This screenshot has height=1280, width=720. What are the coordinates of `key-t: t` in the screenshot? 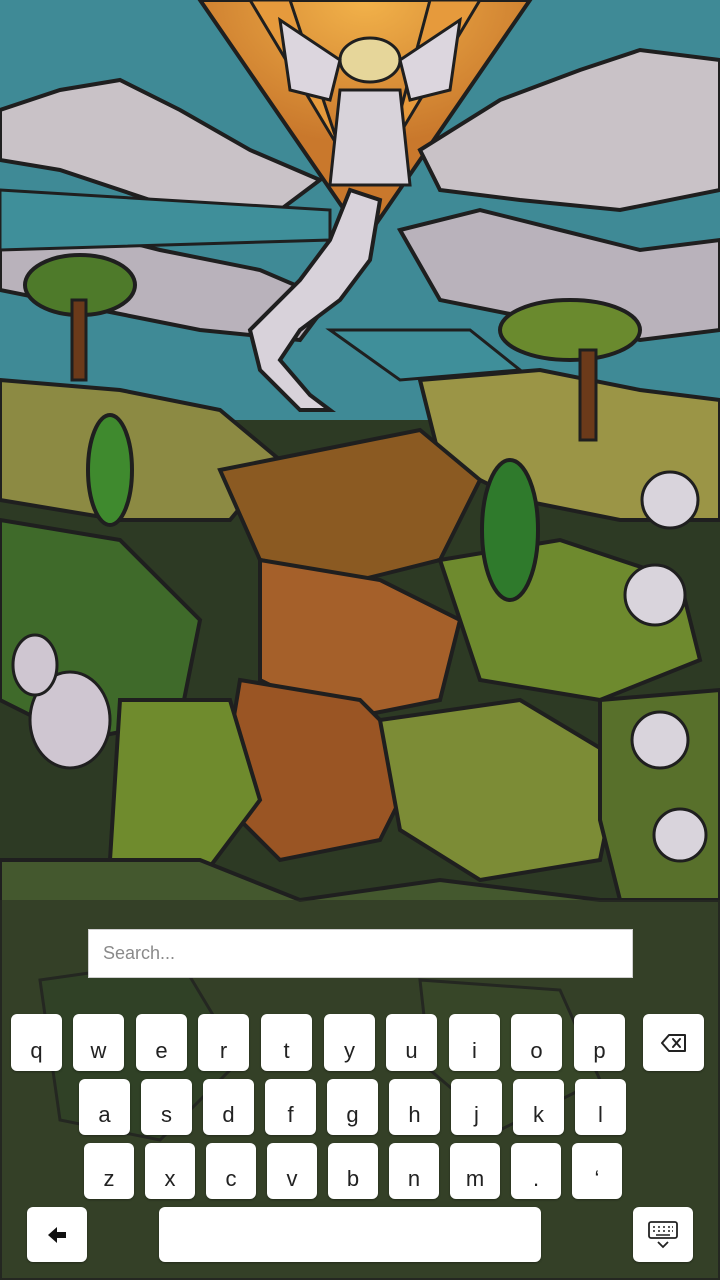 It's located at (286, 1042).